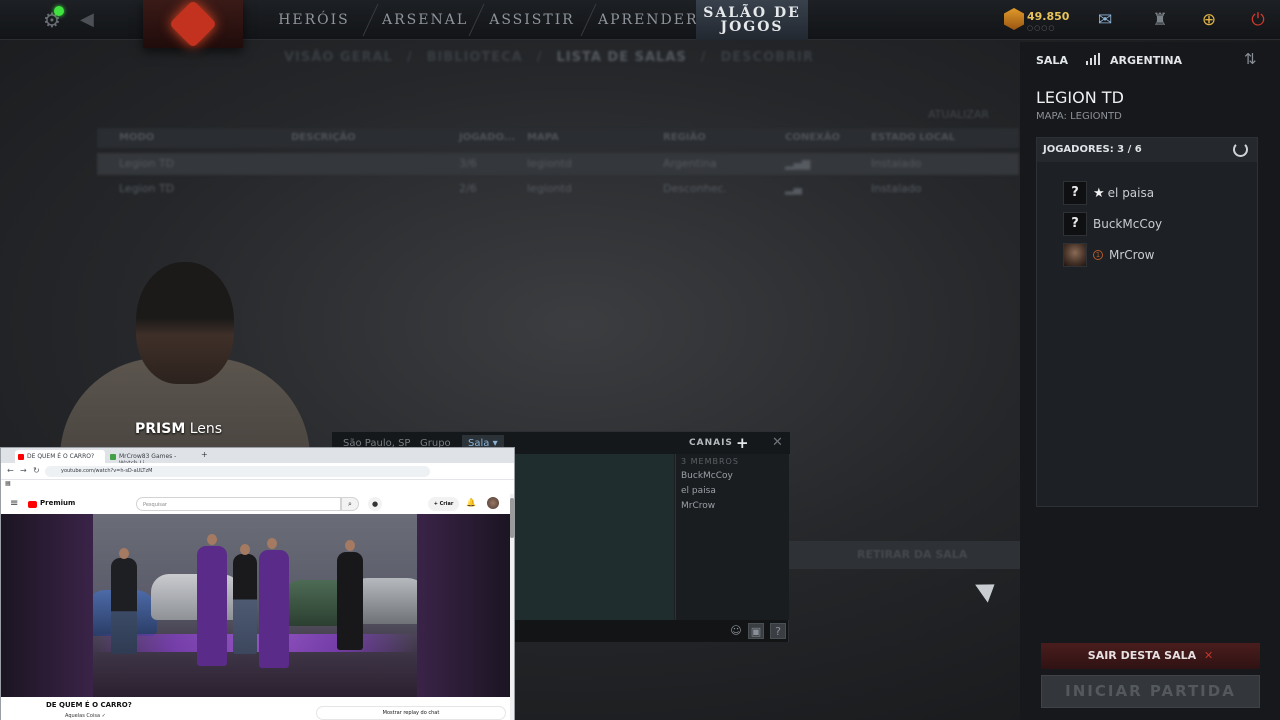 This screenshot has width=1280, height=720. What do you see at coordinates (1099, 193) in the screenshot?
I see `host-star-icon: ★` at bounding box center [1099, 193].